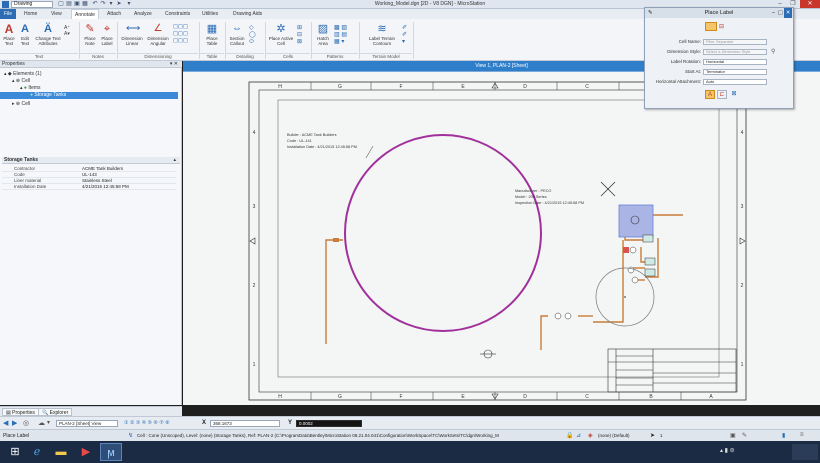 The height and width of the screenshot is (463, 820). Describe the element at coordinates (114, 14) in the screenshot. I see `tab-attach: Attach` at that location.